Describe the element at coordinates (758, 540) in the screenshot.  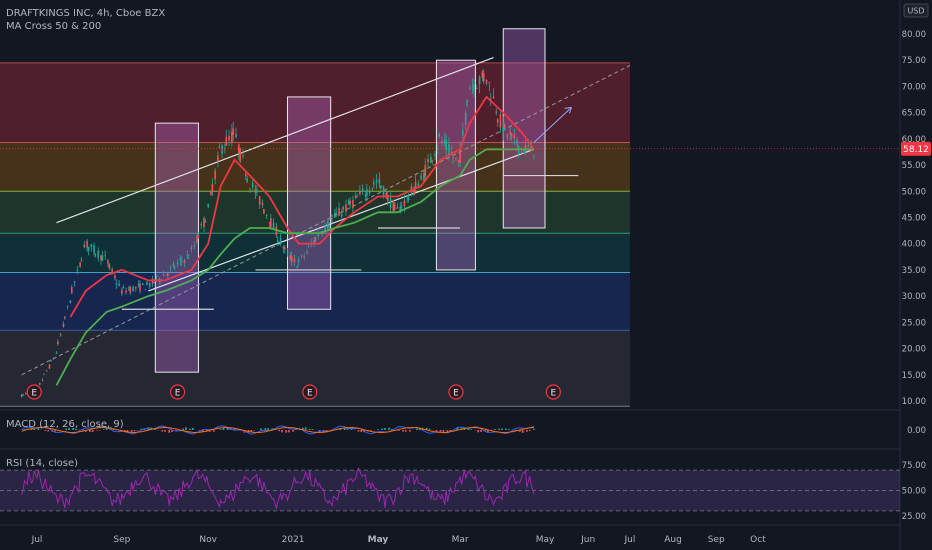
I see `time-axis-label: Oct` at that location.